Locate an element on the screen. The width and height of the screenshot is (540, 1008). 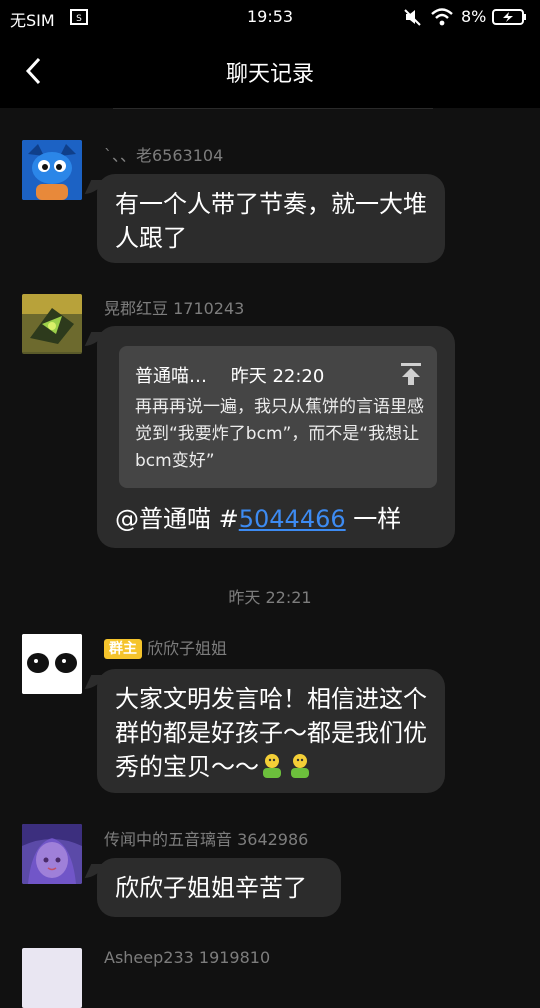
reply-text: @普通喵 #5044466 一样 is located at coordinates (258, 519).